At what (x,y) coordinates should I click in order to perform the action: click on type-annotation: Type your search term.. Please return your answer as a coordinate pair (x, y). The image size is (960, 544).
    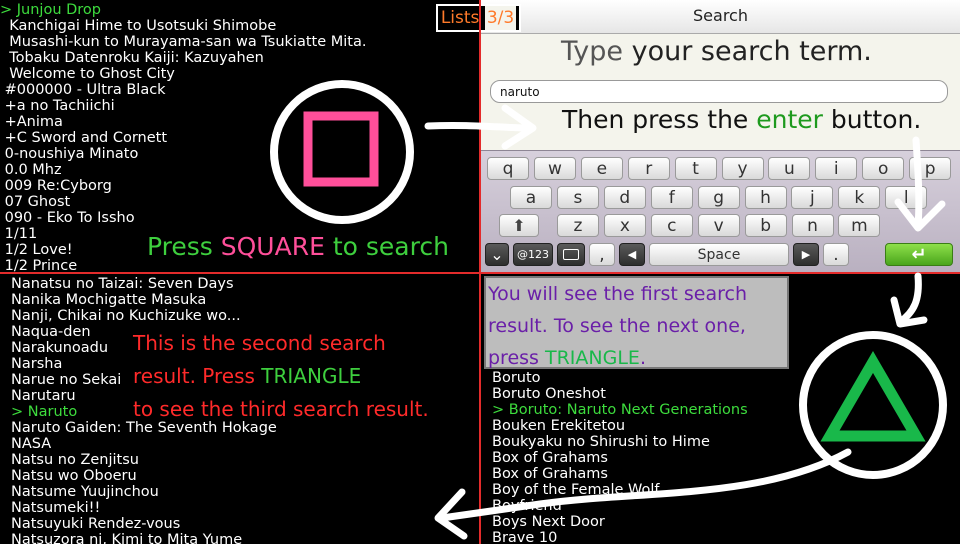
    Looking at the image, I should click on (716, 51).